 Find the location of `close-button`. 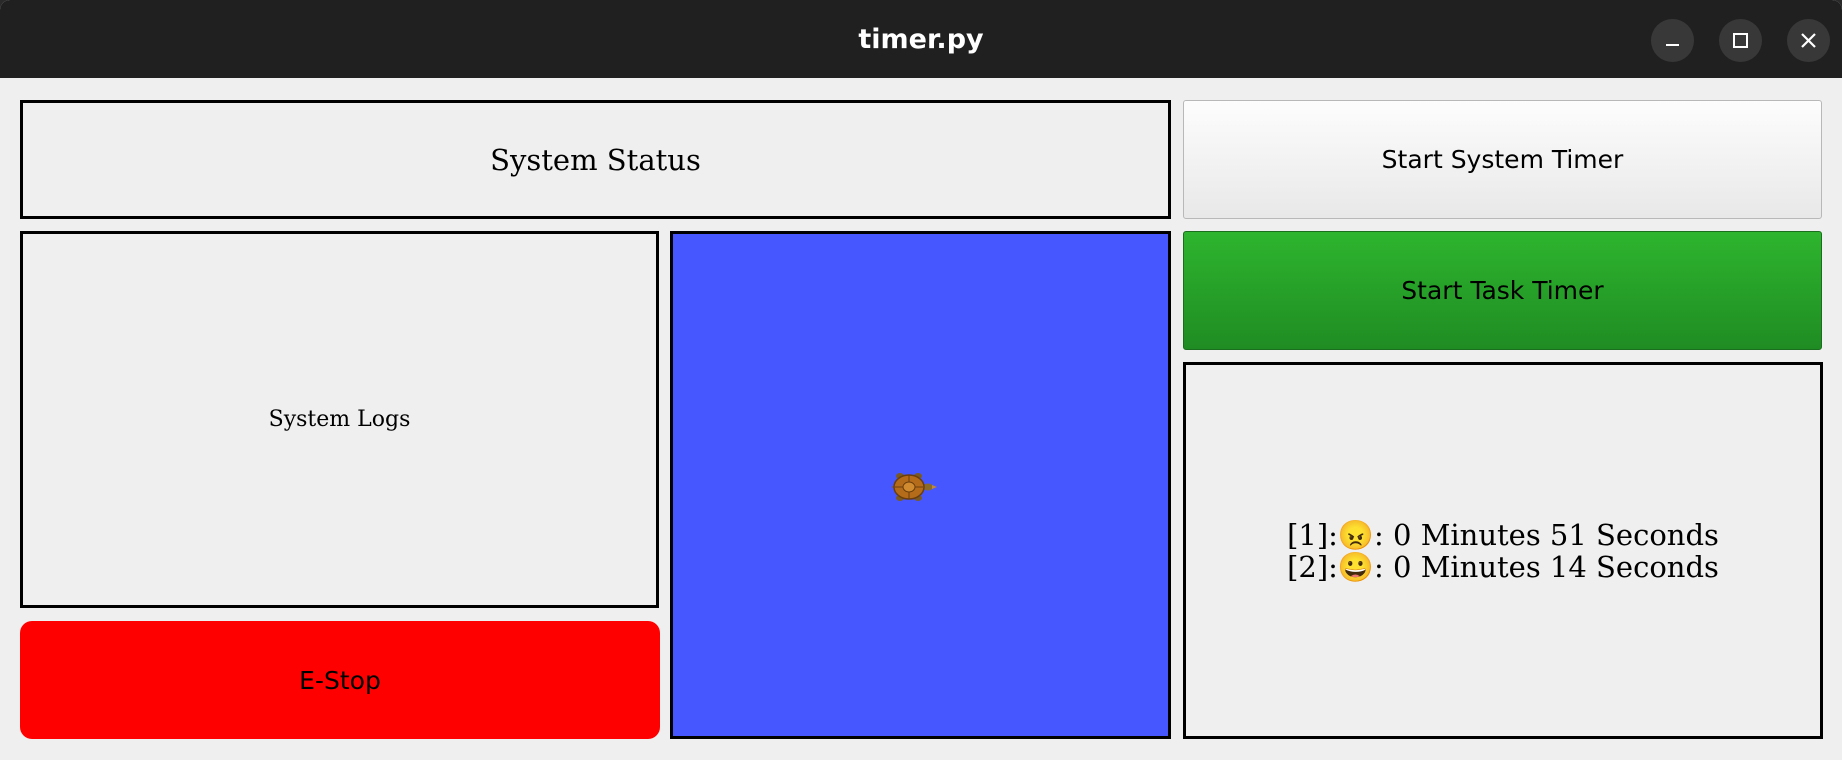

close-button is located at coordinates (1808, 40).